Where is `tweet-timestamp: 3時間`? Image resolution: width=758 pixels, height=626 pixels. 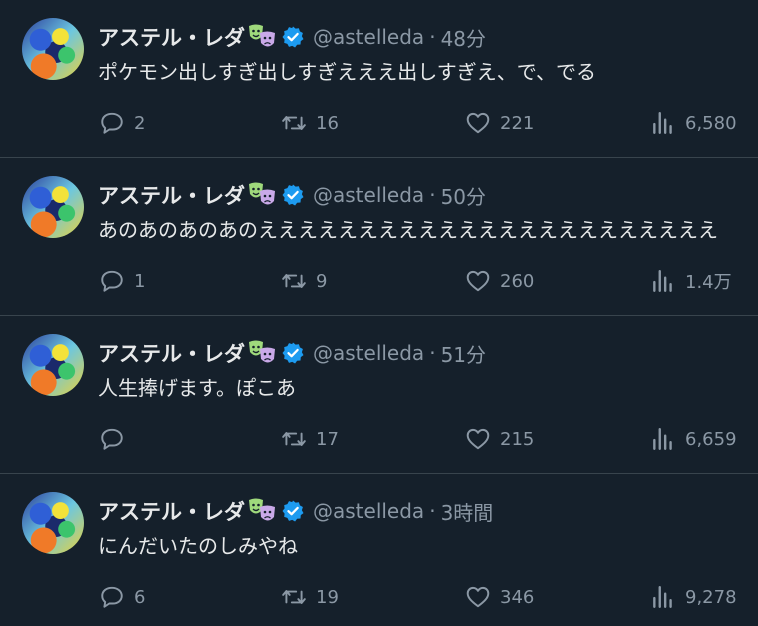
tweet-timestamp: 3時間 is located at coordinates (467, 511).